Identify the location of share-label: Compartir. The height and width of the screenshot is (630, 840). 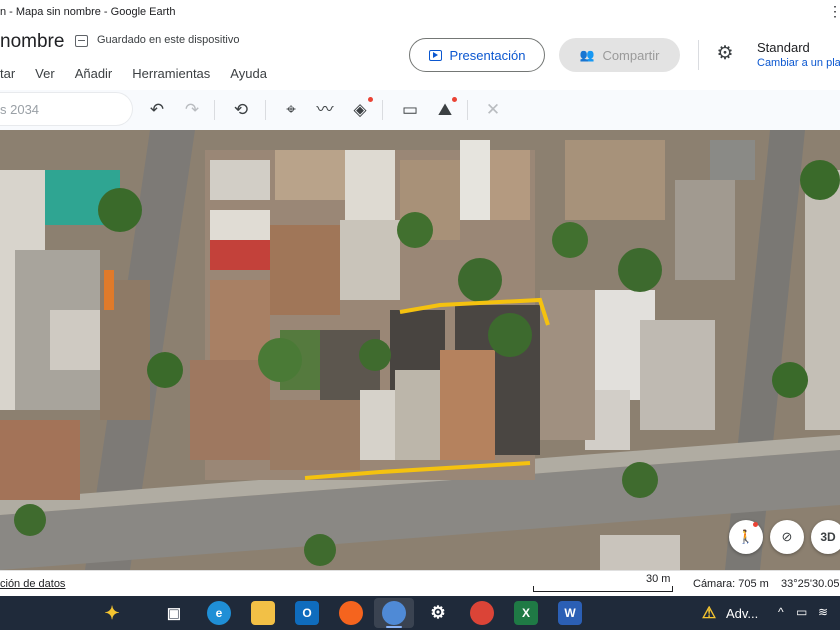
(631, 55).